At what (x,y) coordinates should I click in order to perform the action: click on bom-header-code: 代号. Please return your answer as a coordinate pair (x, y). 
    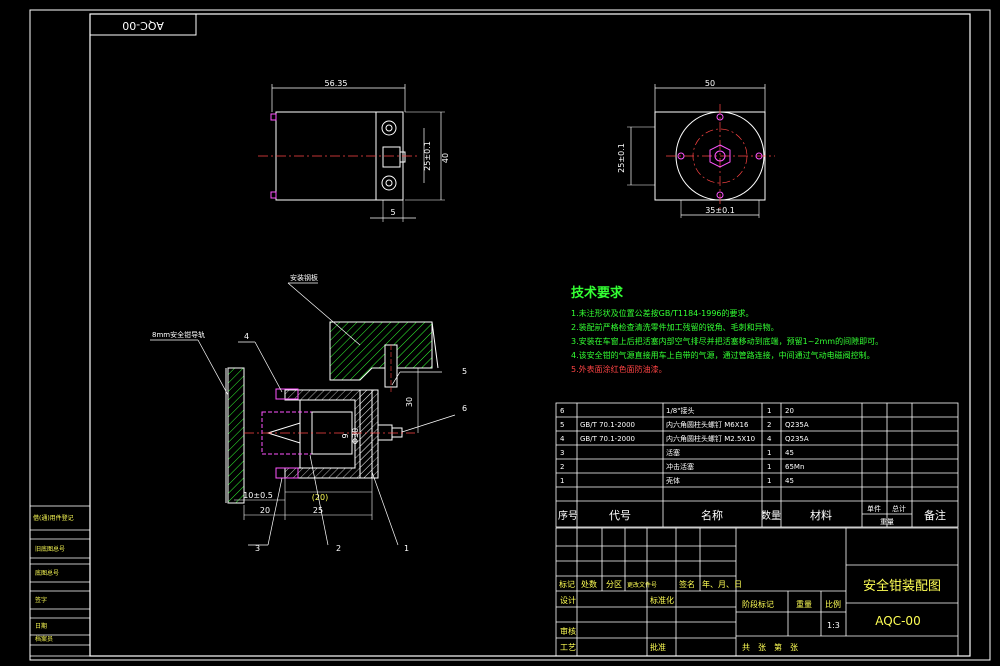
    Looking at the image, I should click on (620, 515).